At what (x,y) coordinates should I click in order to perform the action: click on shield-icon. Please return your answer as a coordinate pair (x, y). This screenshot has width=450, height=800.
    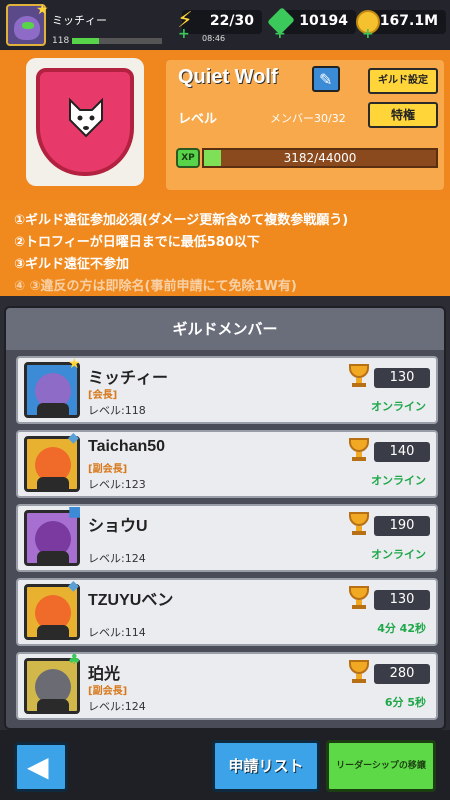
    Looking at the image, I should click on (85, 122).